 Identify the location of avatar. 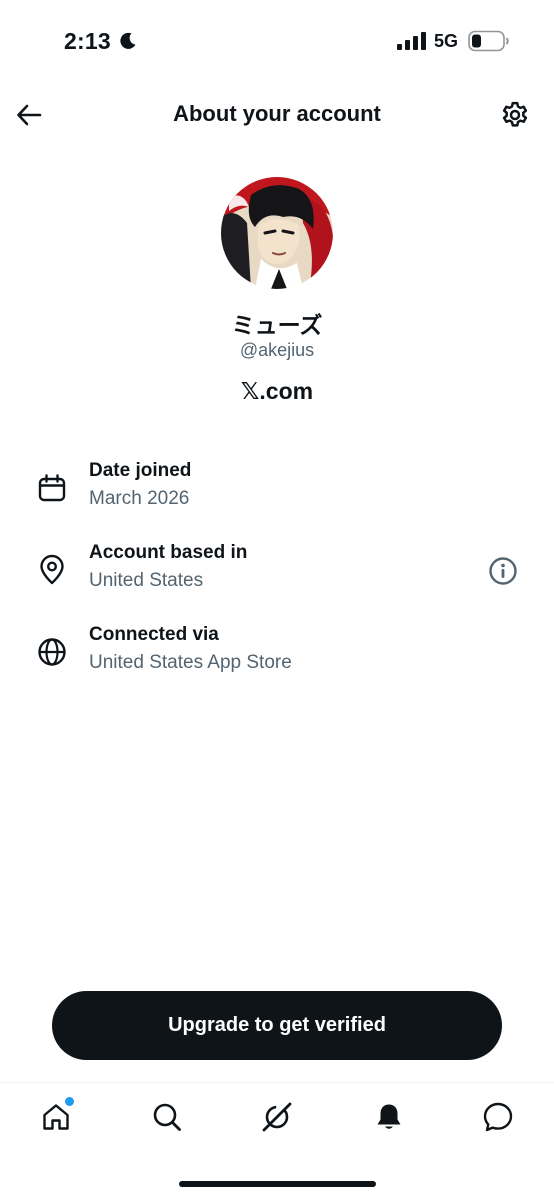
(277, 233).